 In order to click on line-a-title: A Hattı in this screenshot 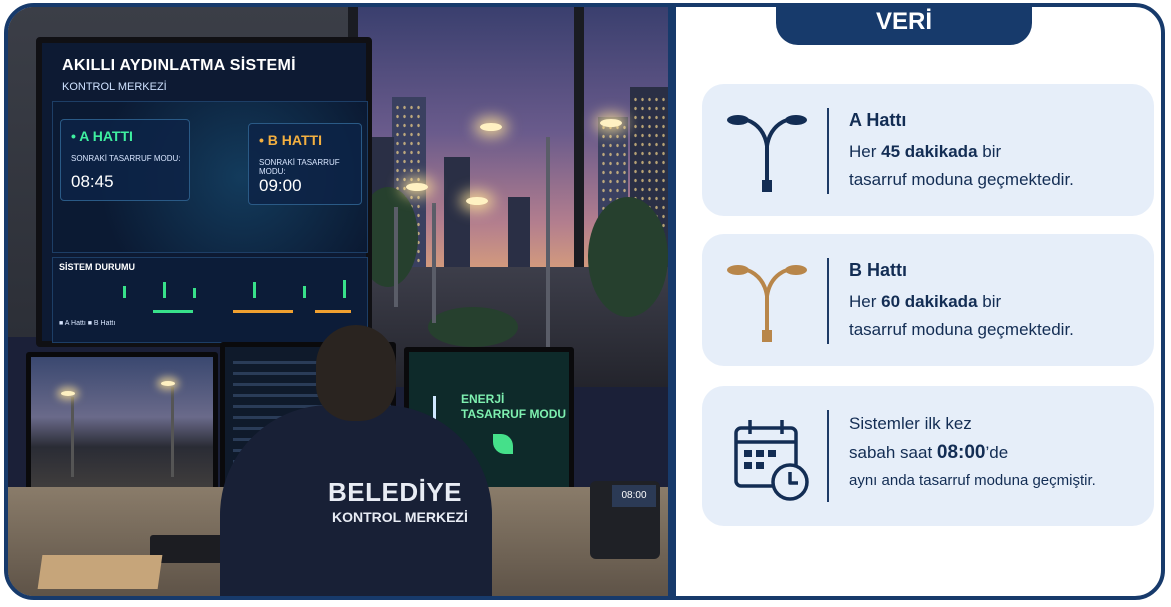, I will do `click(878, 120)`.